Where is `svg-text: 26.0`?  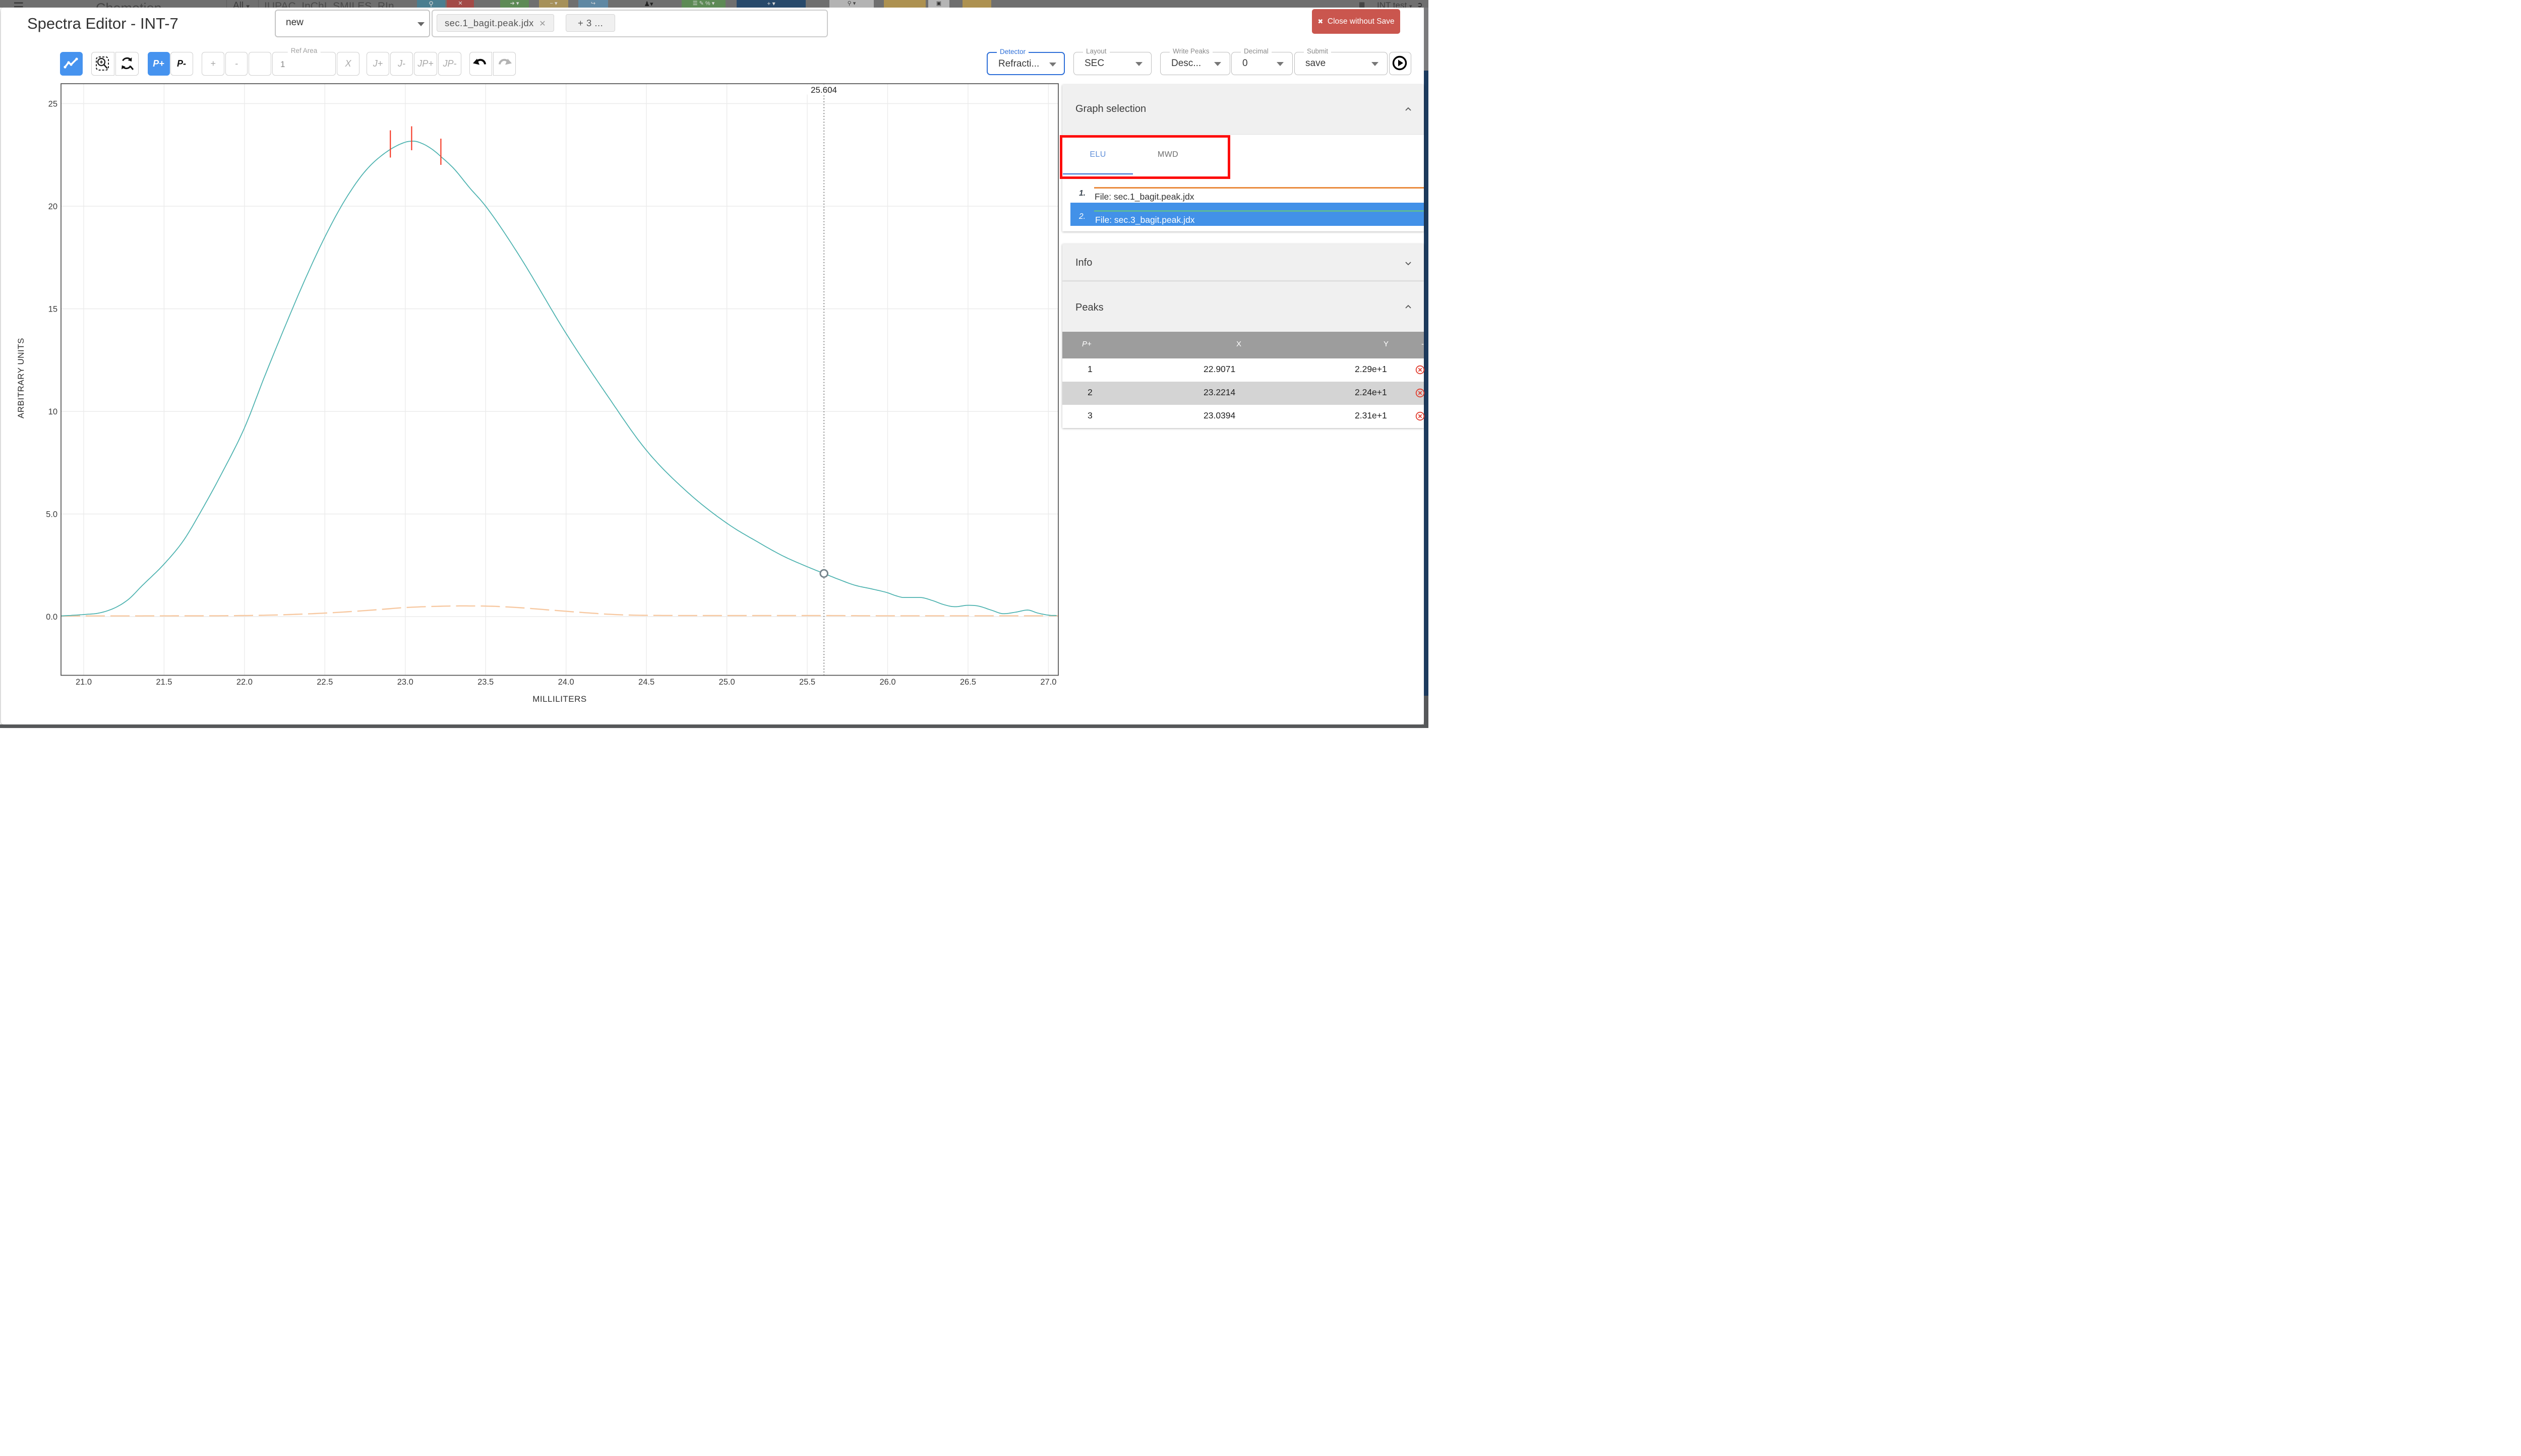
svg-text: 26.0 is located at coordinates (887, 682).